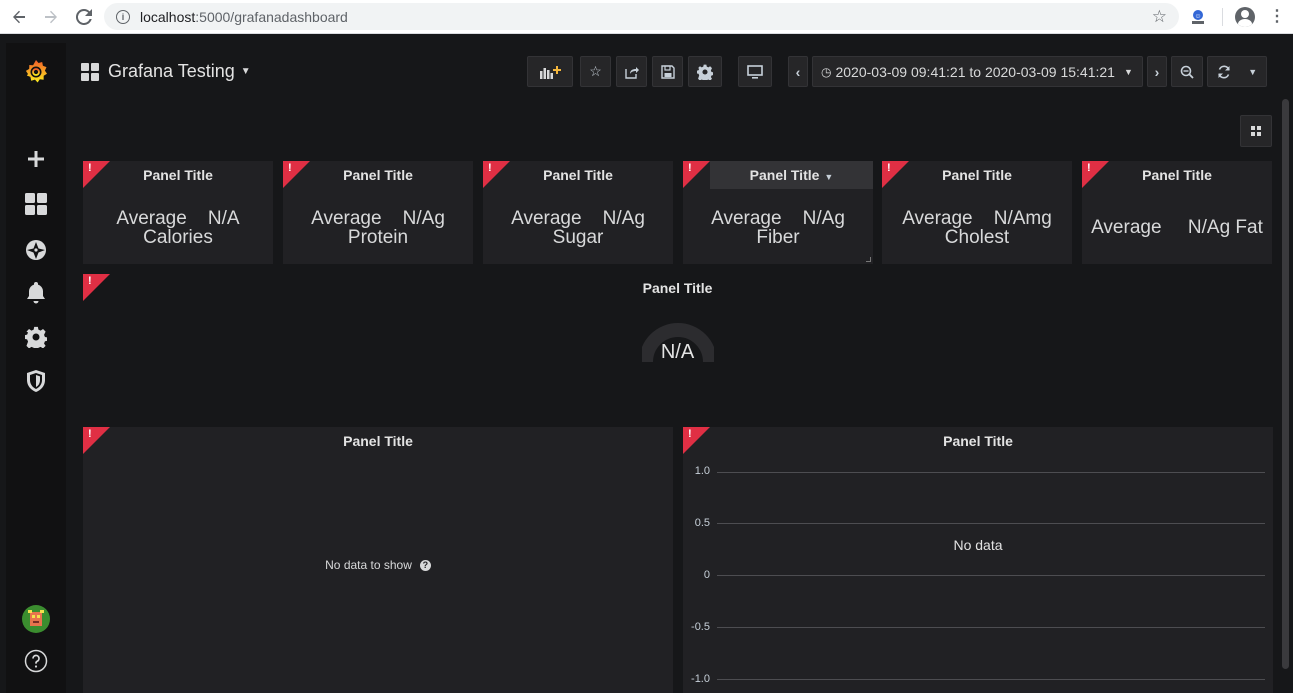 This screenshot has height=693, width=1293. Describe the element at coordinates (700, 627) in the screenshot. I see `y-tick-label: -0.5` at that location.